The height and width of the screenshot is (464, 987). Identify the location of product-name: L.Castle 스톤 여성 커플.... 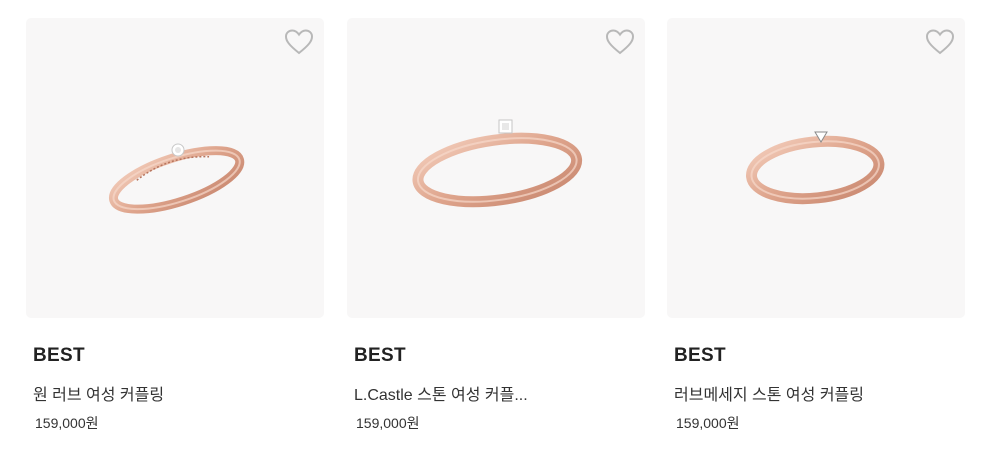
(484, 396).